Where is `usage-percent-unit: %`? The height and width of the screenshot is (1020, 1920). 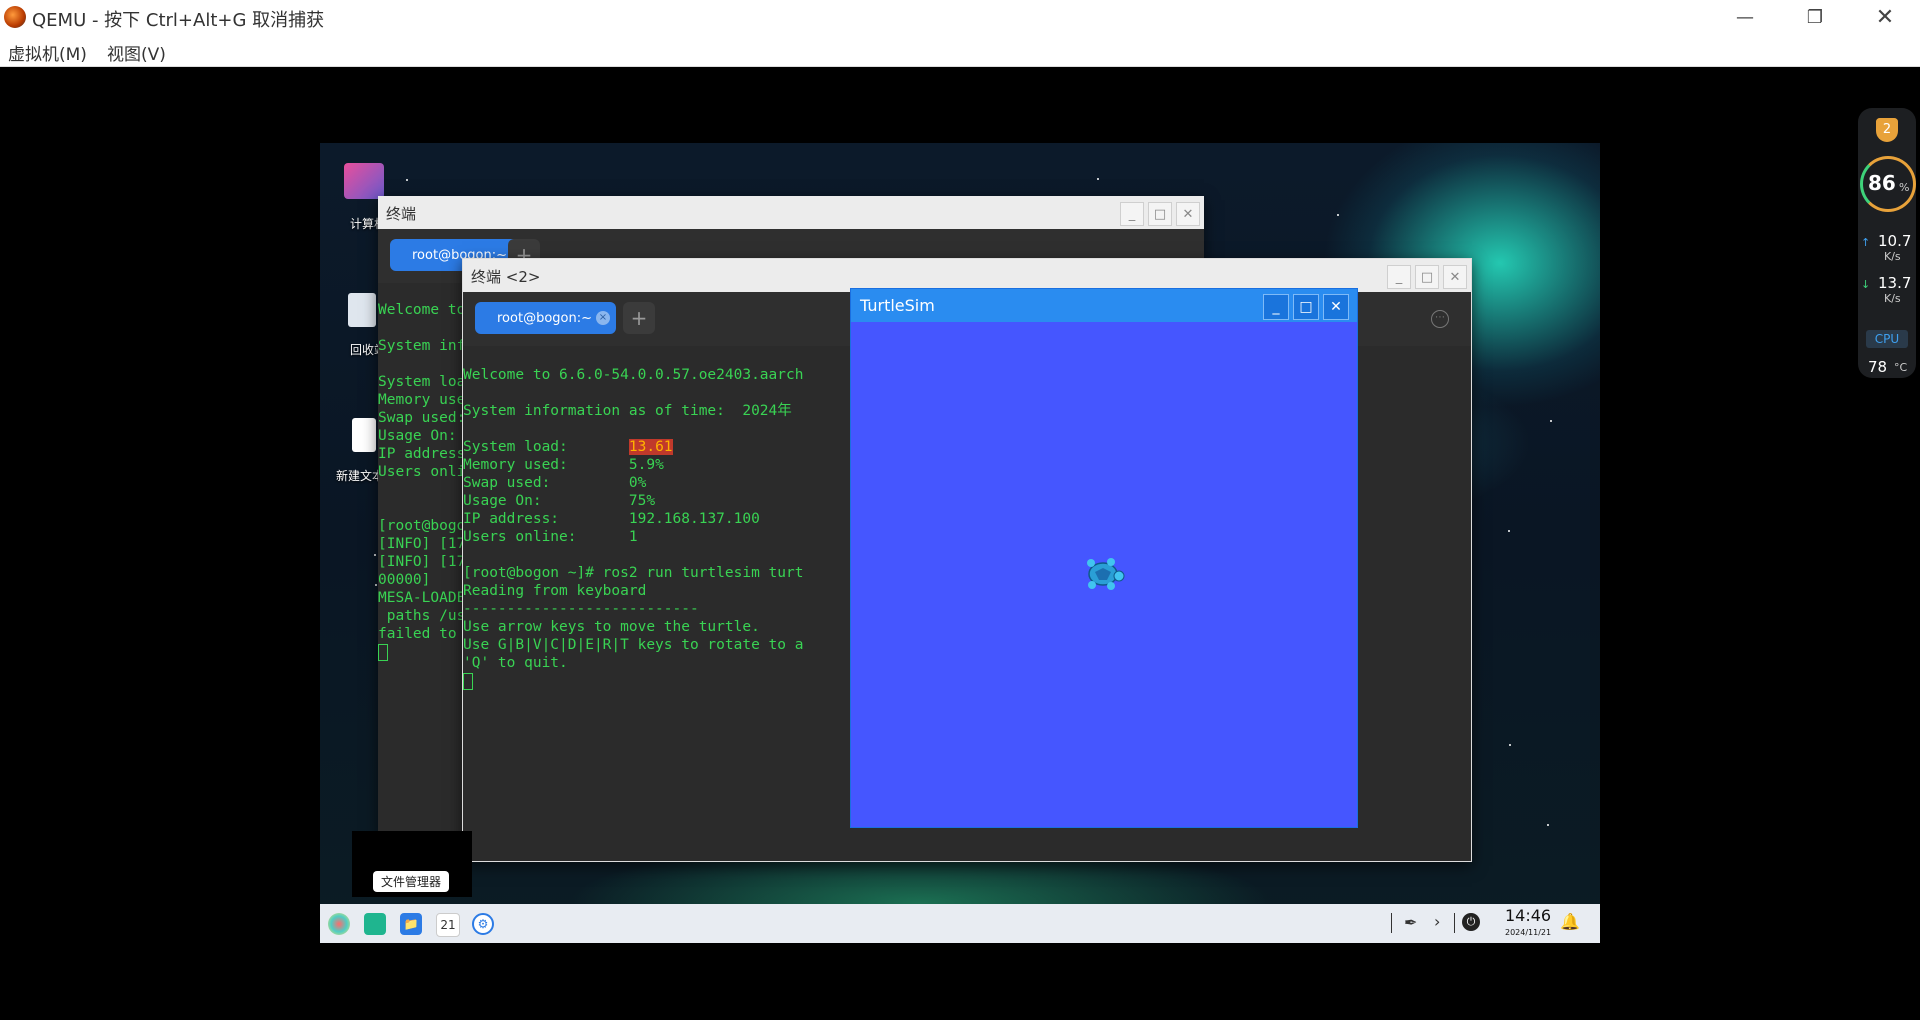
usage-percent-unit: % is located at coordinates (1904, 187).